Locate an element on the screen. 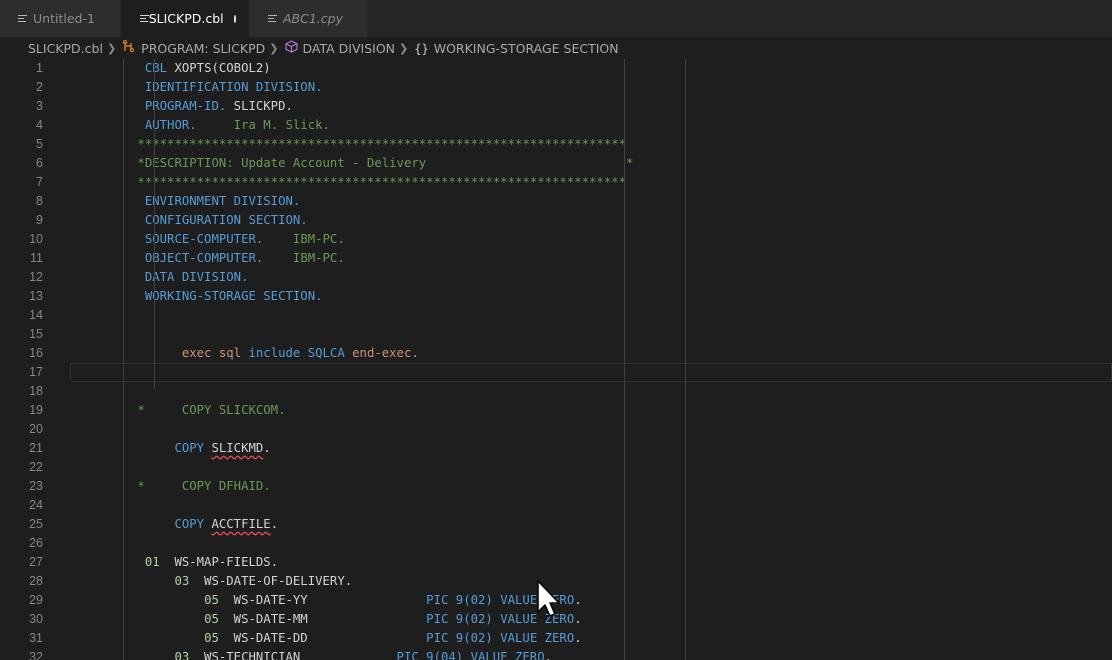 This screenshot has width=1112, height=660. code-comment: IBM-PC. is located at coordinates (304, 239).